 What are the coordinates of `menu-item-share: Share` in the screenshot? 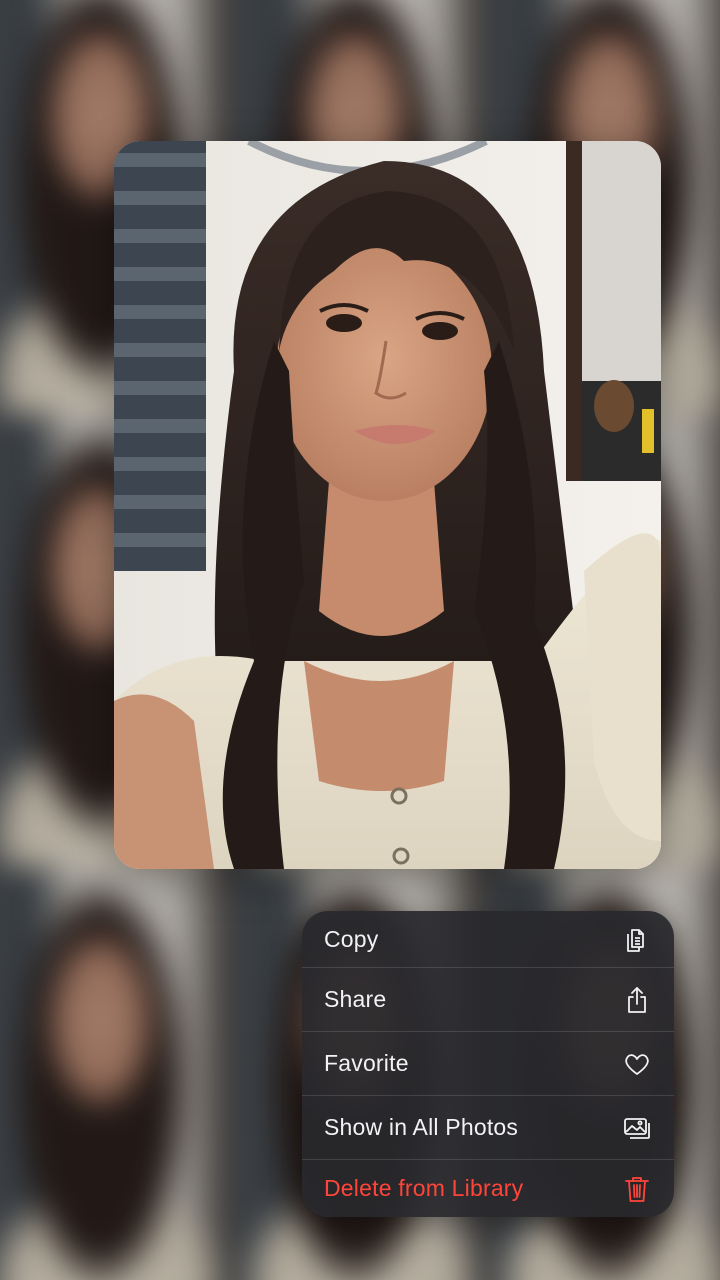 It's located at (488, 1000).